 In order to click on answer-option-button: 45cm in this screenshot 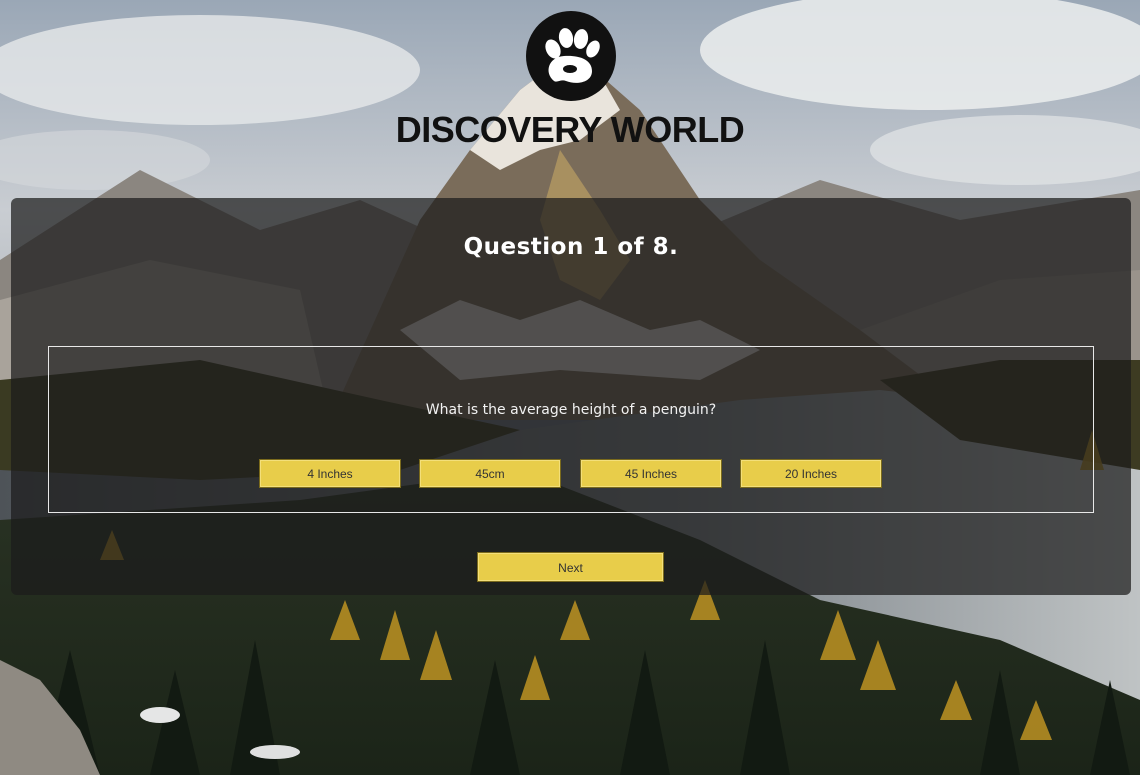, I will do `click(490, 473)`.